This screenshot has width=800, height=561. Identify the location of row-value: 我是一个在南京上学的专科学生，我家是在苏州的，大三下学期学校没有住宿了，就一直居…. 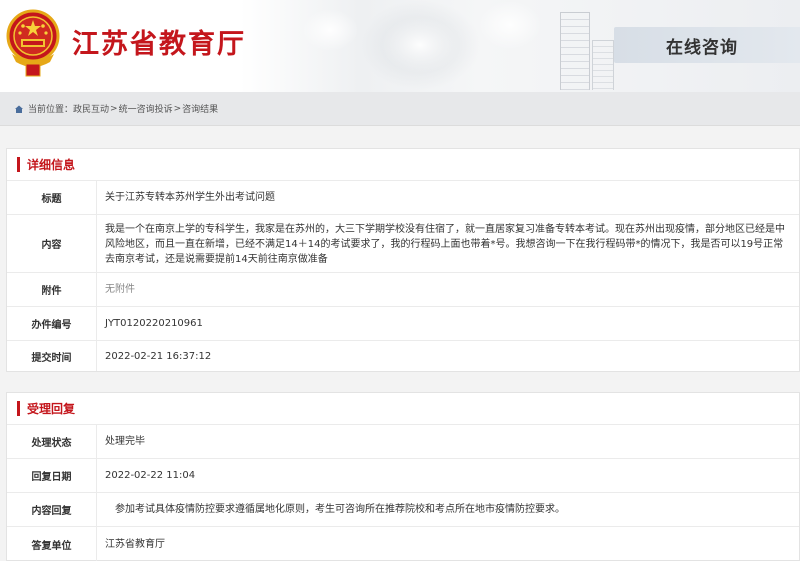
(445, 244).